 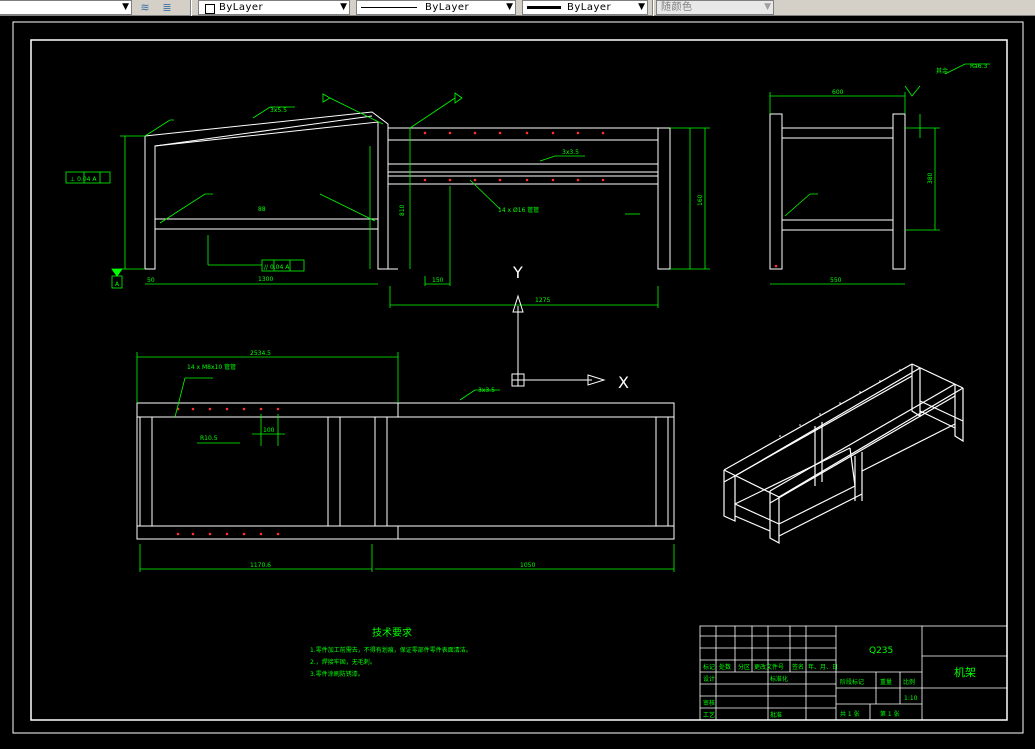 I want to click on tech-item-3: 3.零件涂刷防锈漆。, so click(x=337, y=674).